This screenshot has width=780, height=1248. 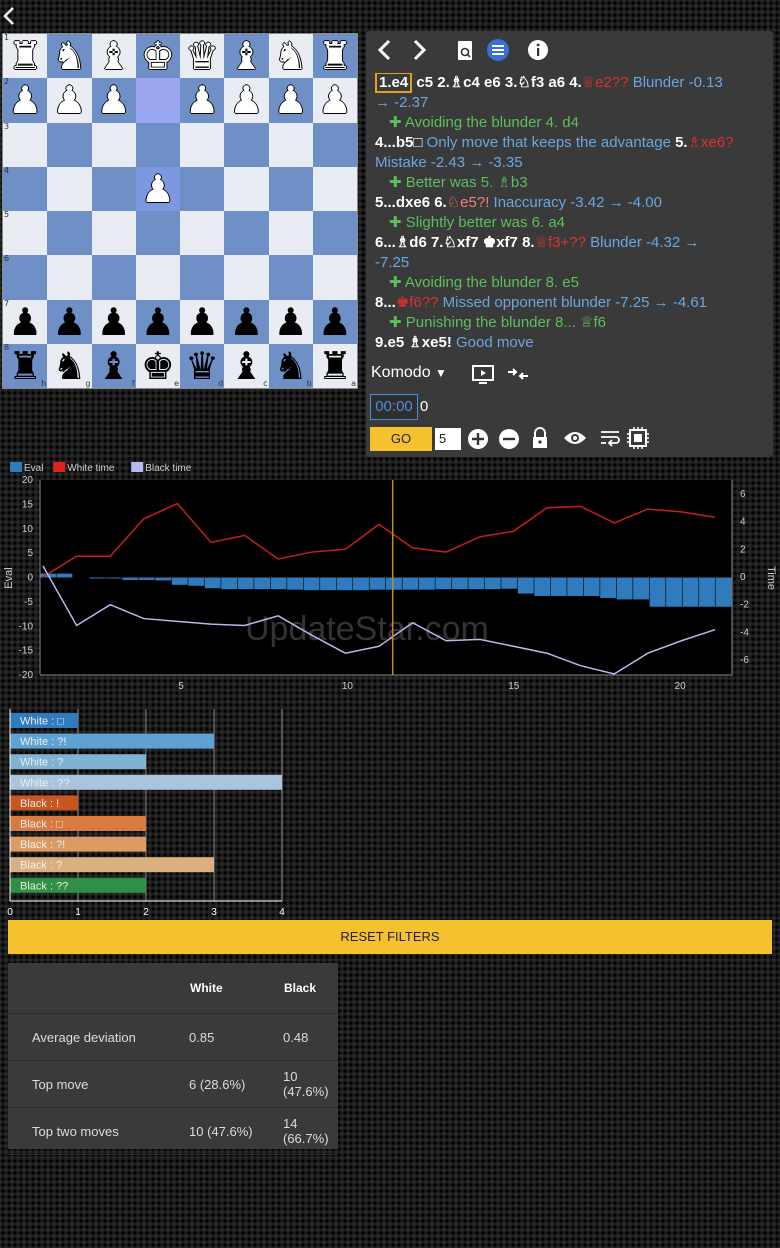 I want to click on search-document-icon, so click(x=466, y=51).